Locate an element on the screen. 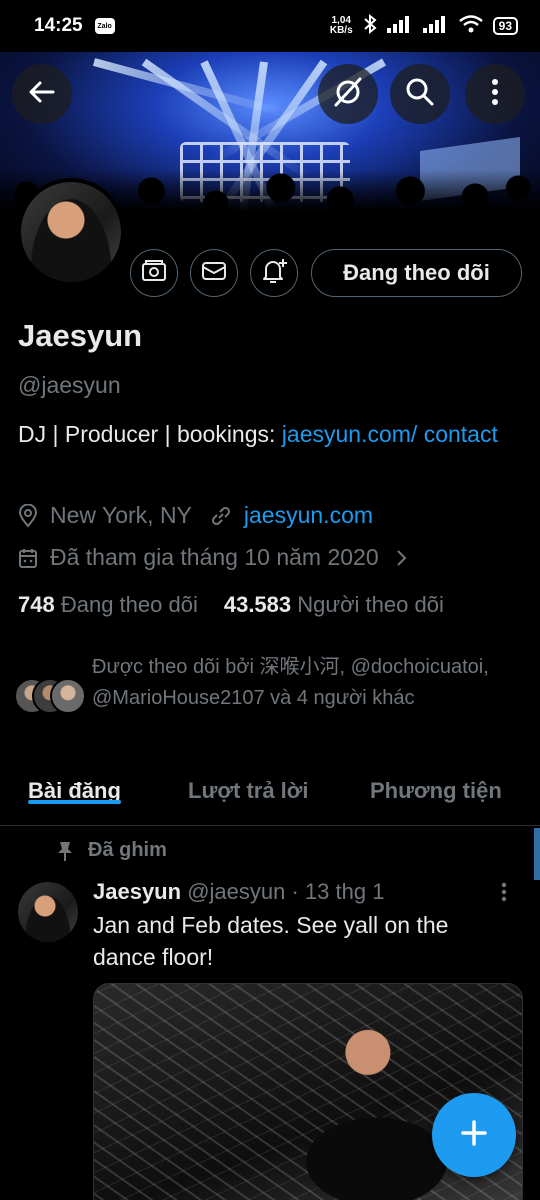 The height and width of the screenshot is (1200, 540). grok-icon is located at coordinates (348, 94).